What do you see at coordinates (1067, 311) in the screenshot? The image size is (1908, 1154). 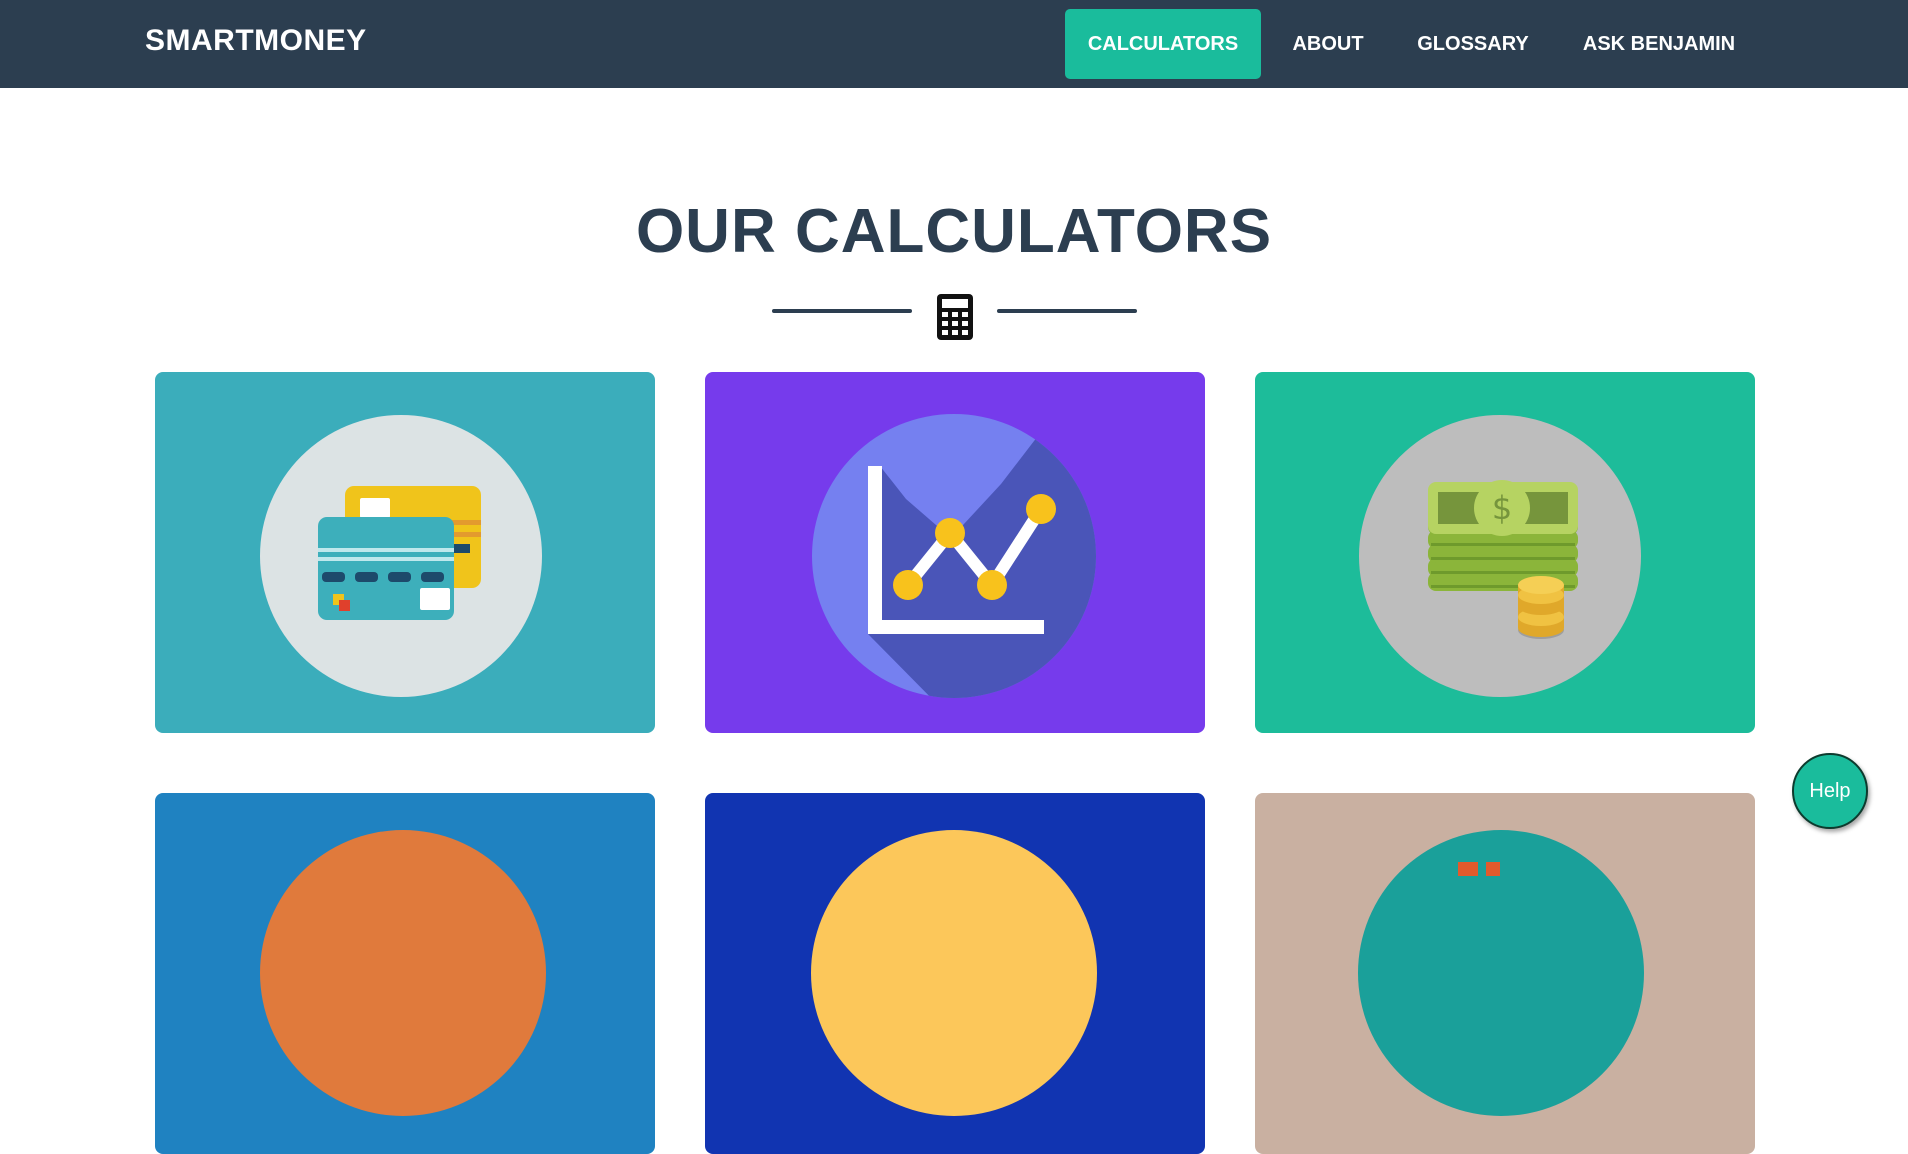 I see `divider-right` at bounding box center [1067, 311].